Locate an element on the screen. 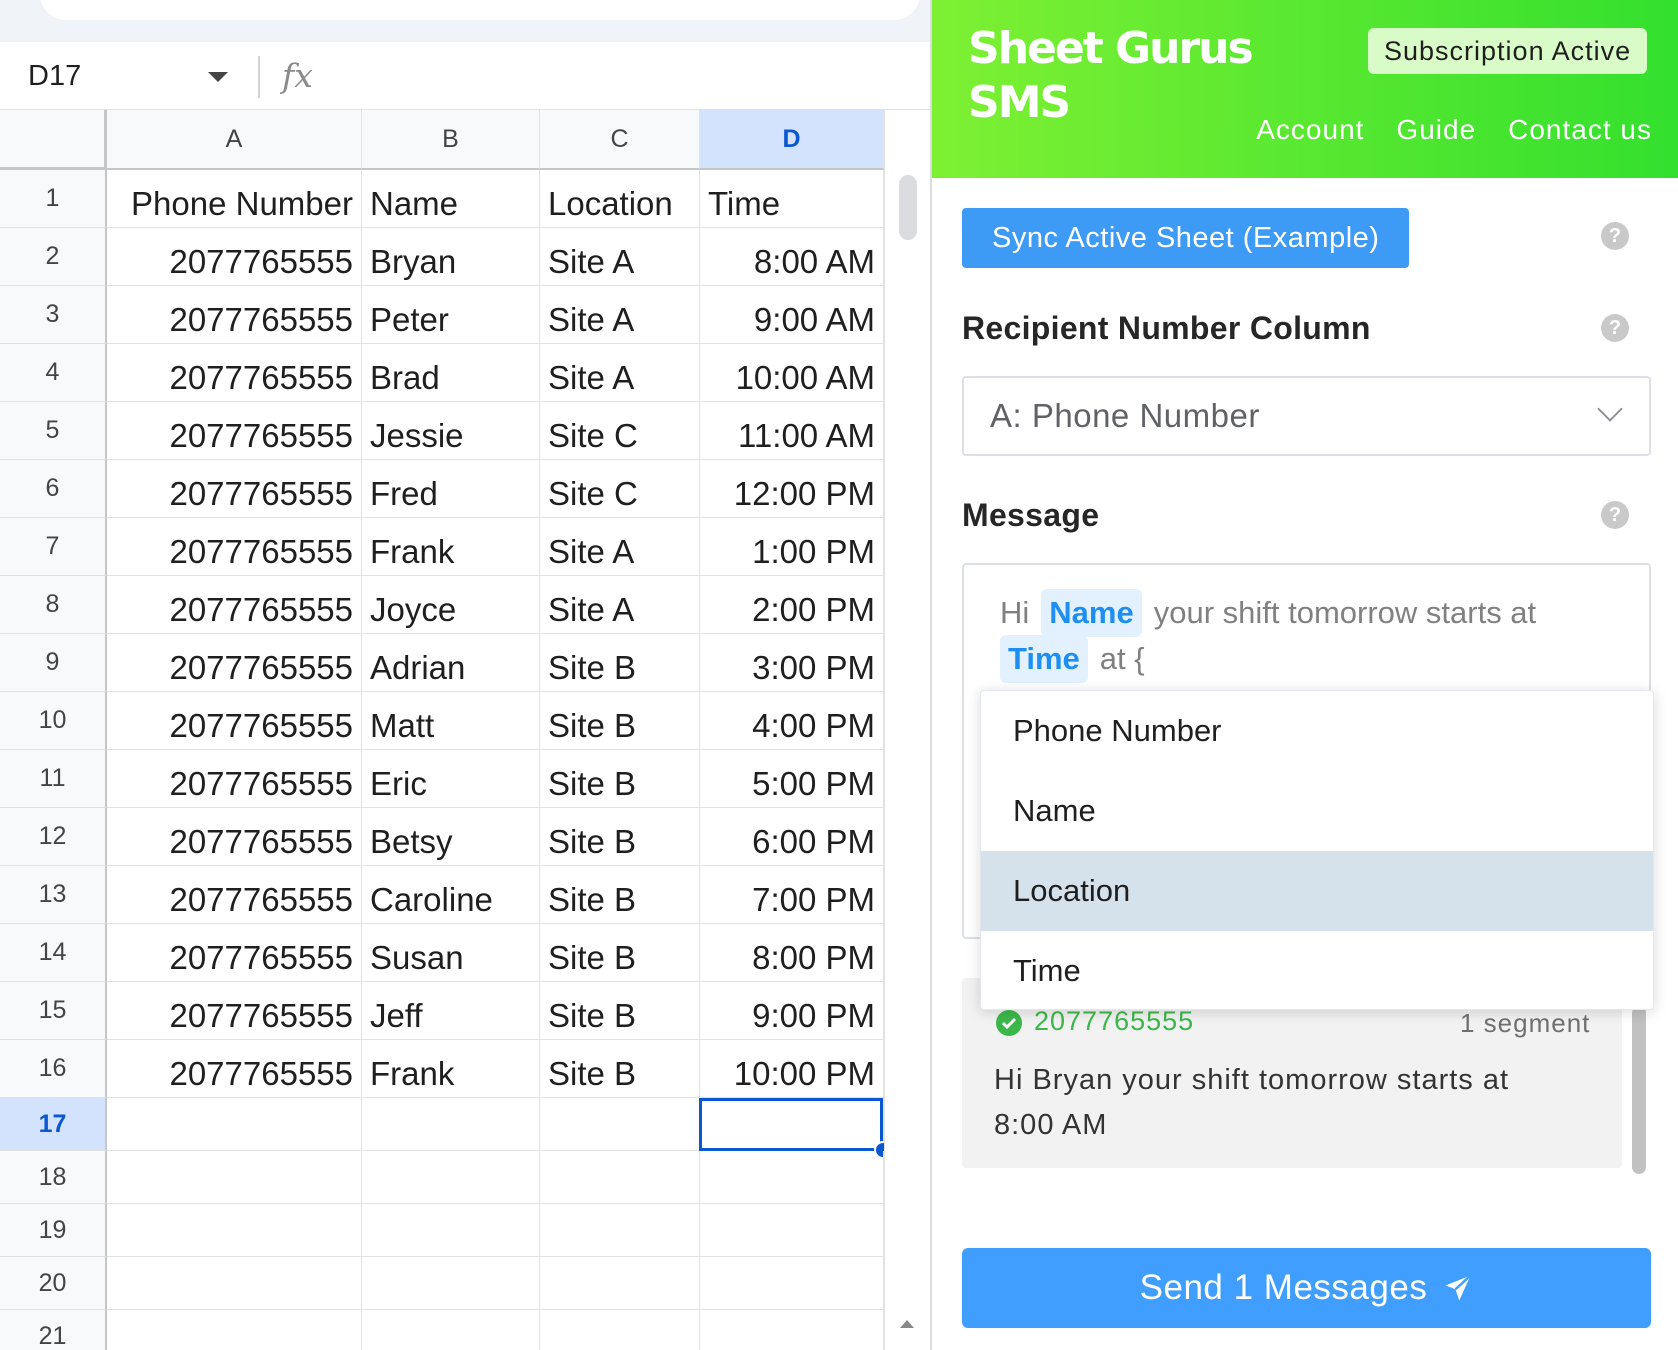 This screenshot has width=1678, height=1350. row-header: 3 is located at coordinates (53, 315).